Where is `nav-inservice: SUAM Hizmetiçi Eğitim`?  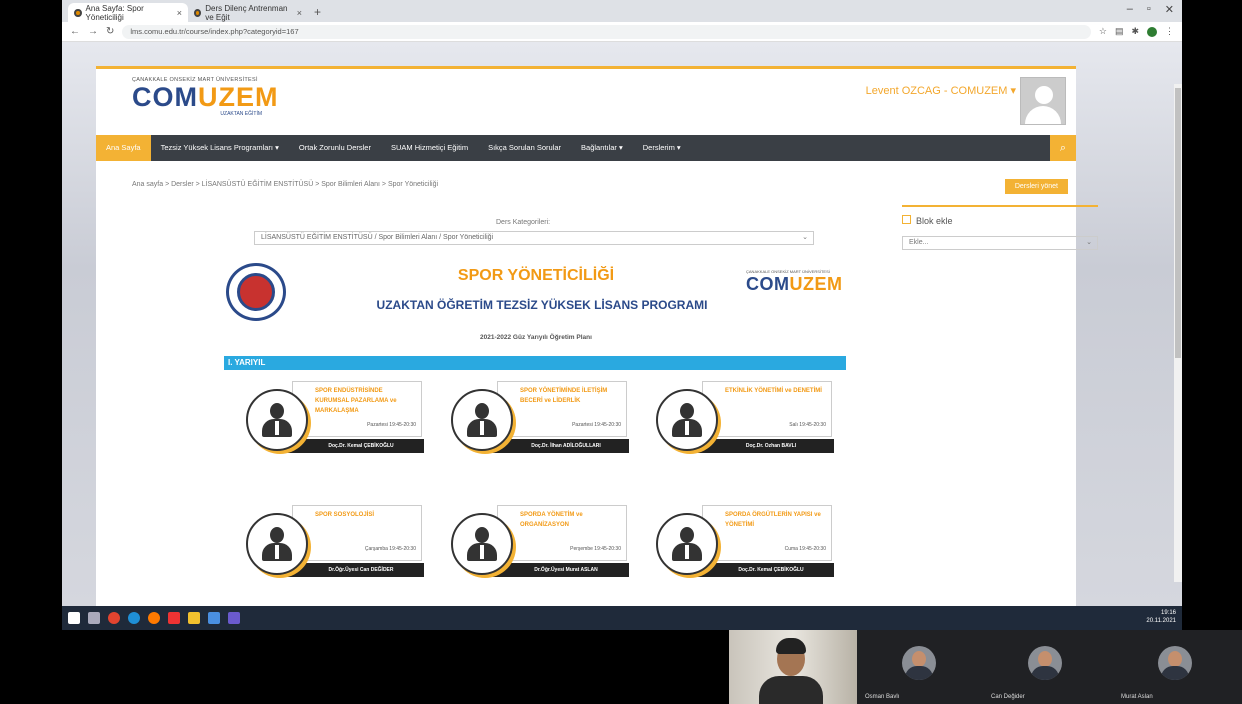 nav-inservice: SUAM Hizmetiçi Eğitim is located at coordinates (429, 148).